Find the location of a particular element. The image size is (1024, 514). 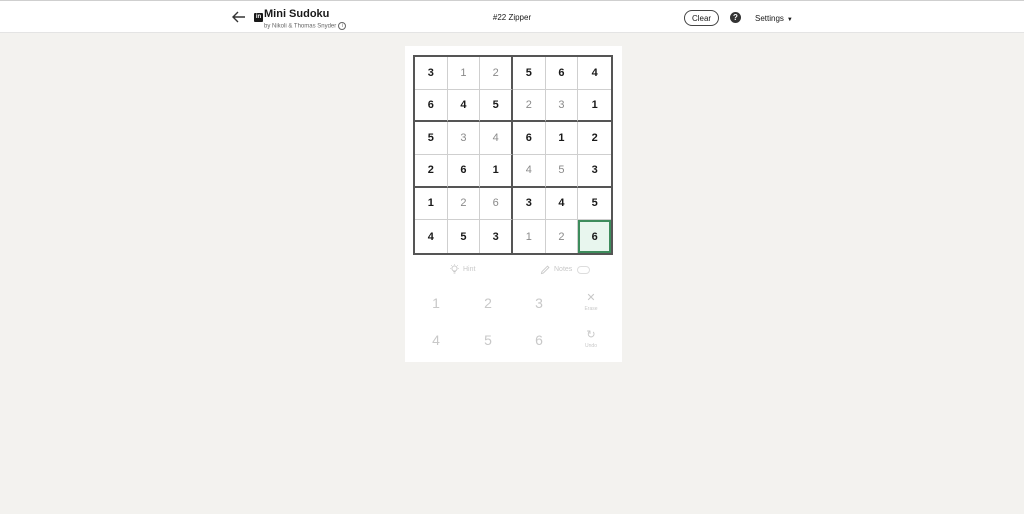

lightbulb-icon is located at coordinates (454, 269).